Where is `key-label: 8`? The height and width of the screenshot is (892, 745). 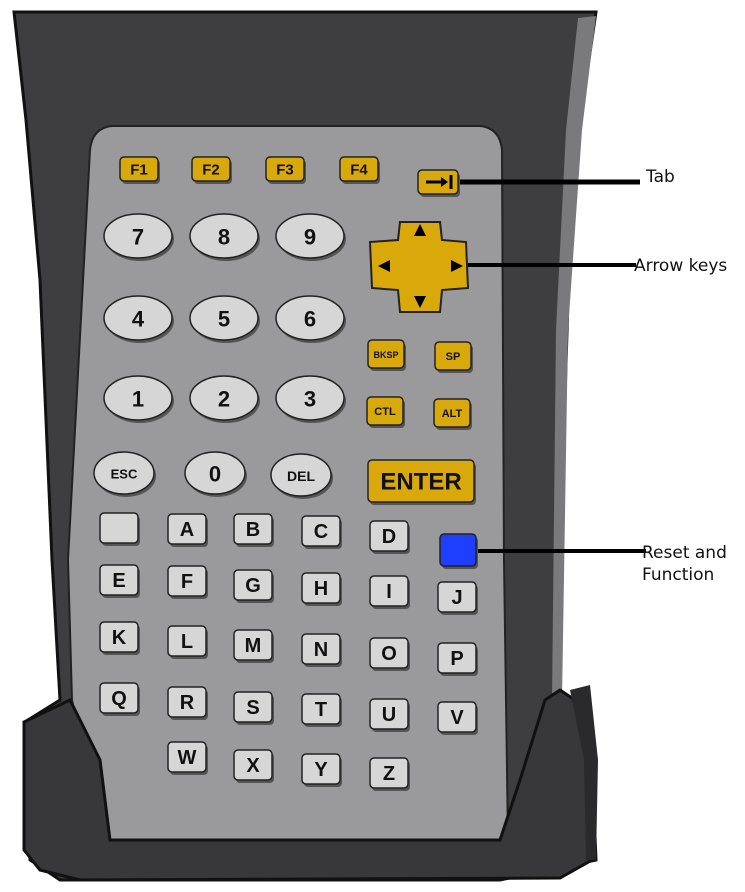 key-label: 8 is located at coordinates (224, 237).